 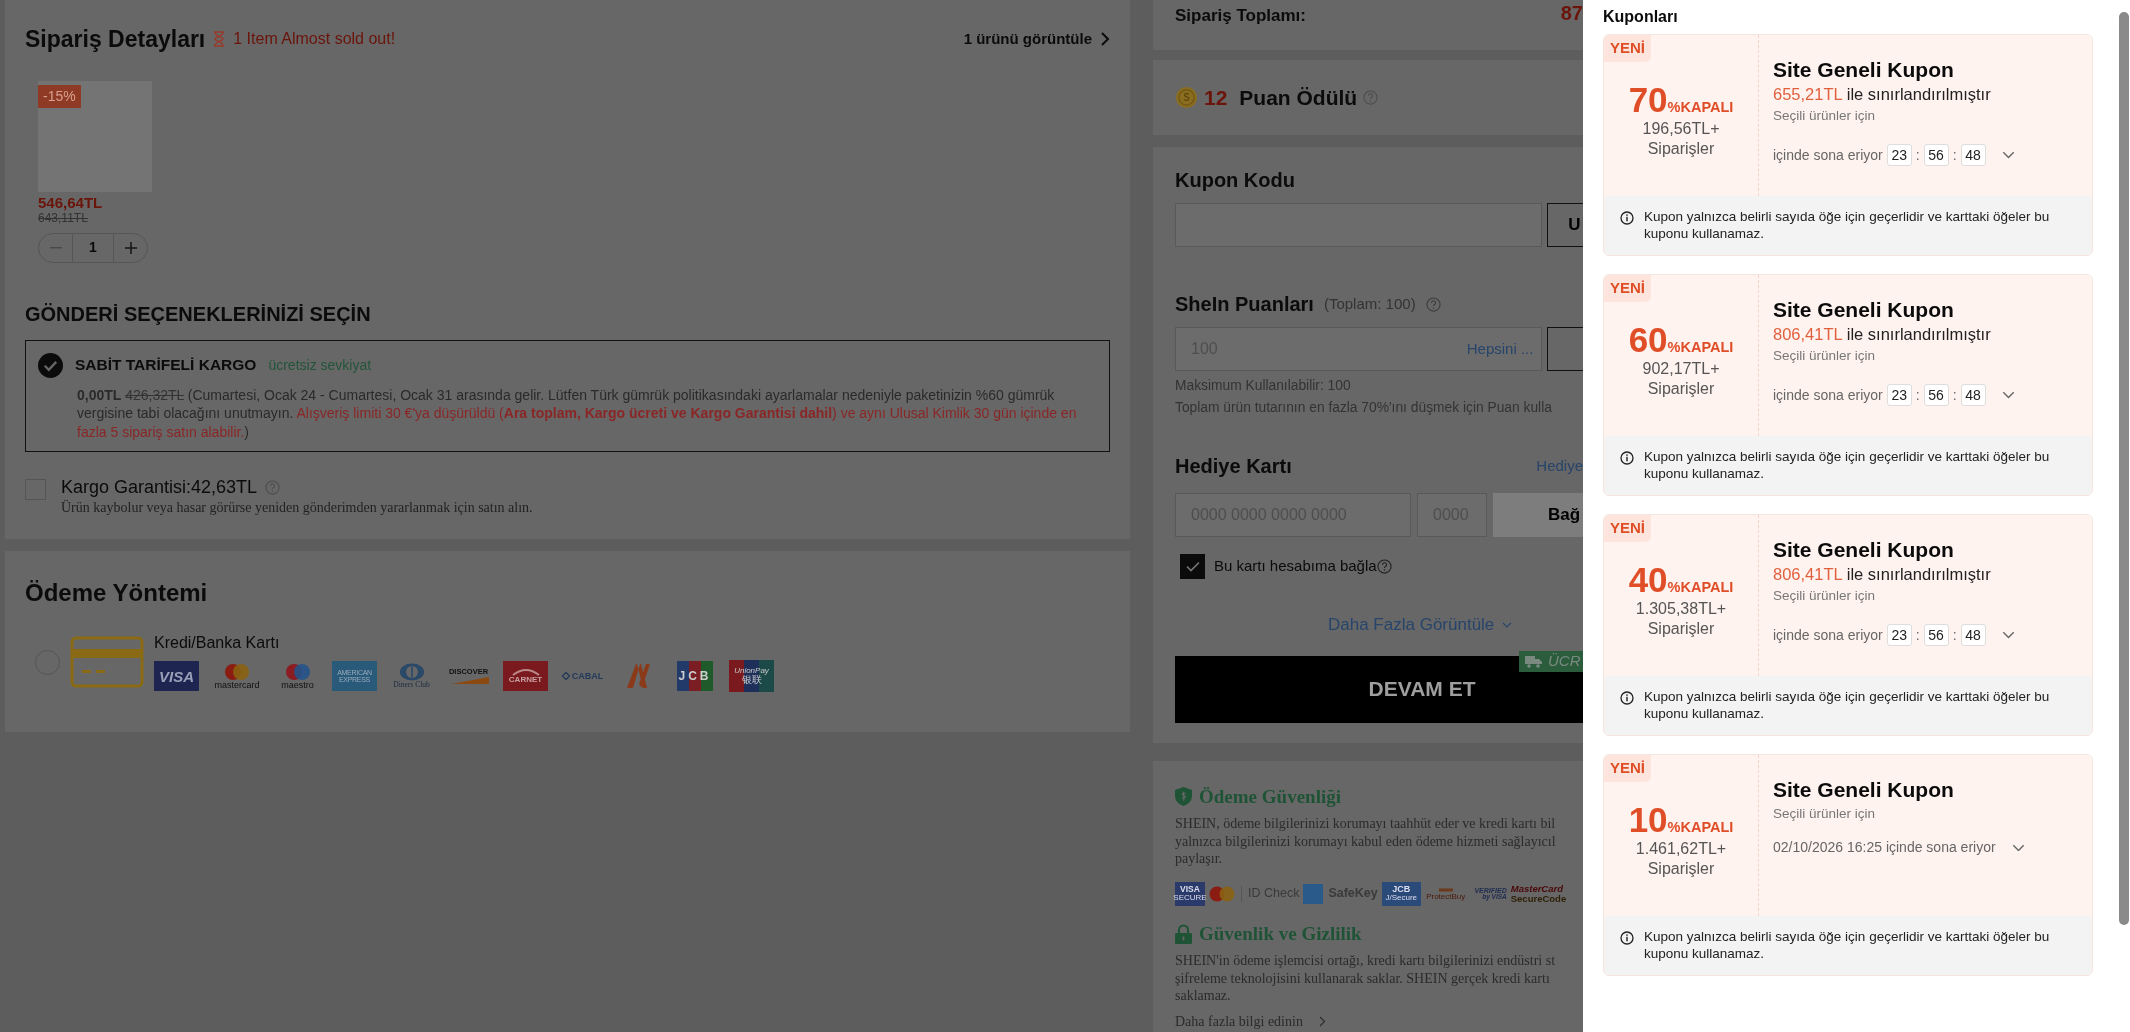 What do you see at coordinates (117, 593) in the screenshot?
I see `section-title: Ödeme Yöntemi` at bounding box center [117, 593].